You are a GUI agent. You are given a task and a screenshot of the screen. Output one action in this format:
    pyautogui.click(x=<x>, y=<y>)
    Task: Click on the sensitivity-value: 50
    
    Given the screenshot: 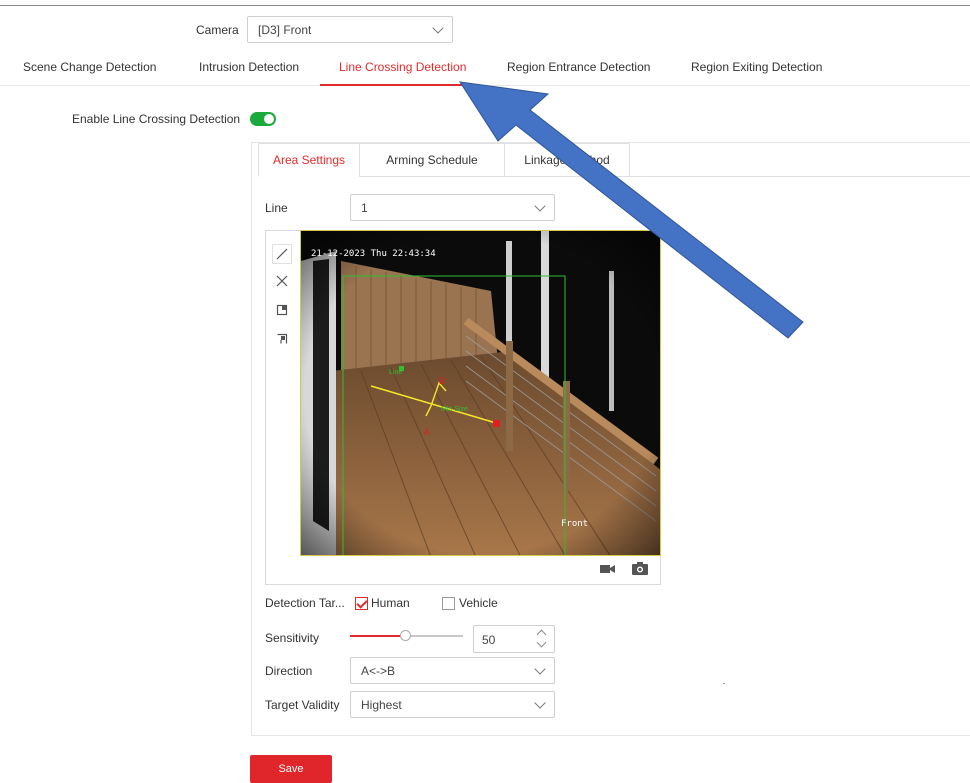 What is the action you would take?
    pyautogui.click(x=489, y=640)
    